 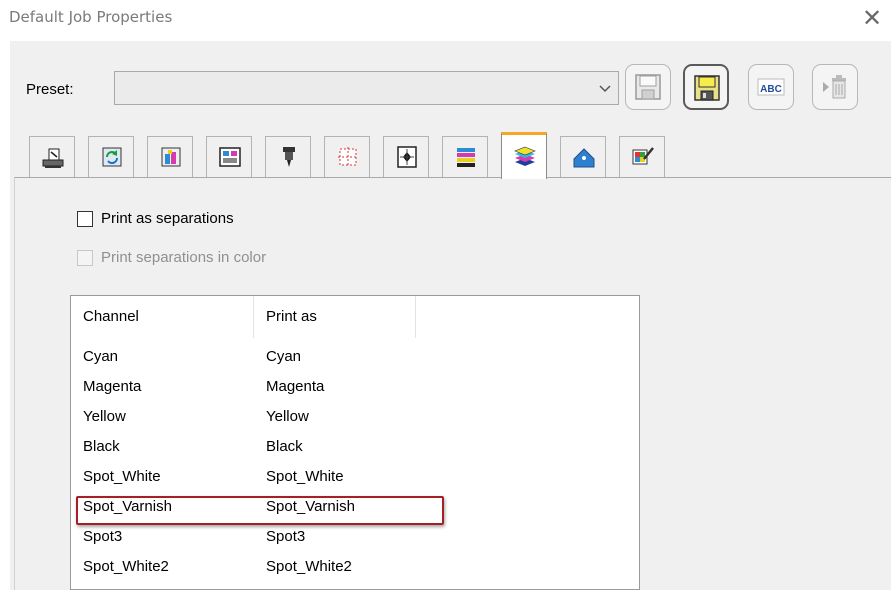 I want to click on delete-preset-button, so click(x=835, y=87).